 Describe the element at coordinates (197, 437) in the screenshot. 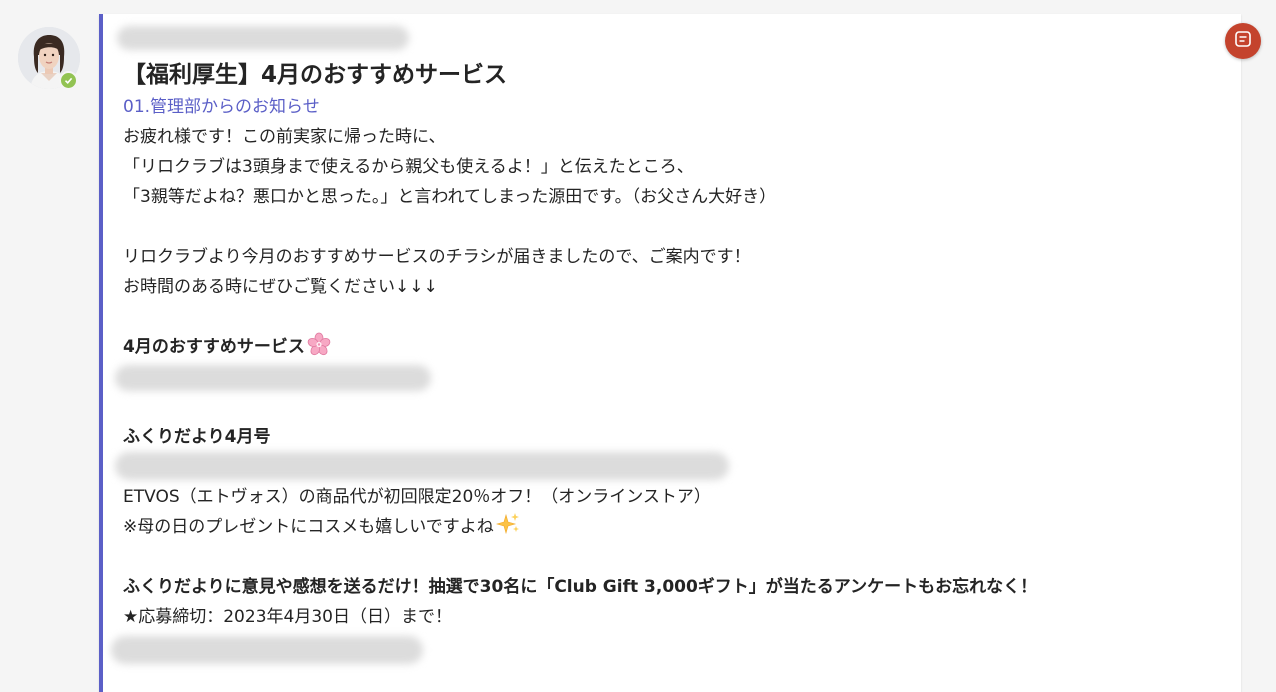

I see `section-heading: ふくりだより4月号` at that location.